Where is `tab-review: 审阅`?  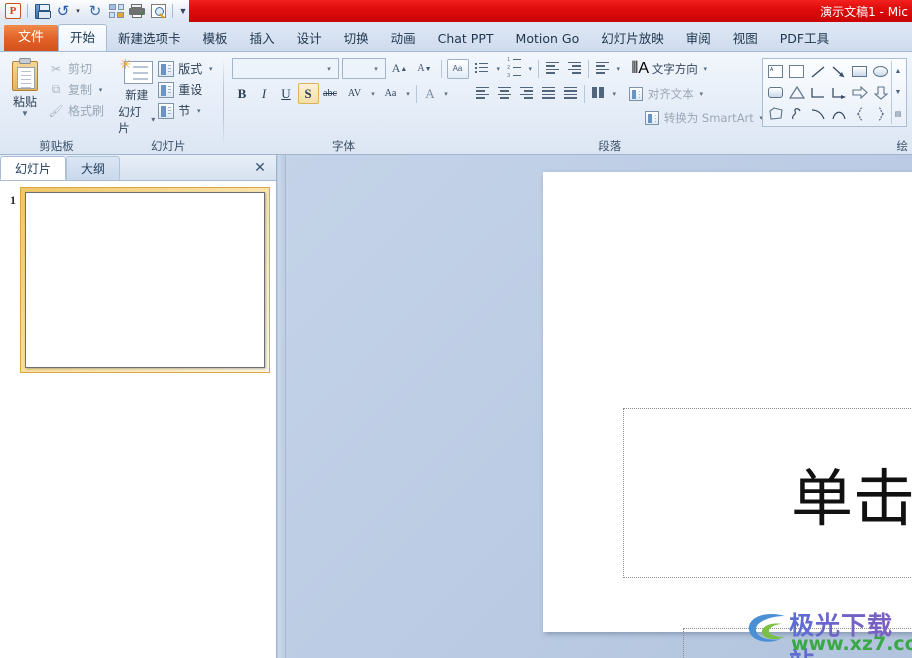 tab-review: 审阅 is located at coordinates (698, 38).